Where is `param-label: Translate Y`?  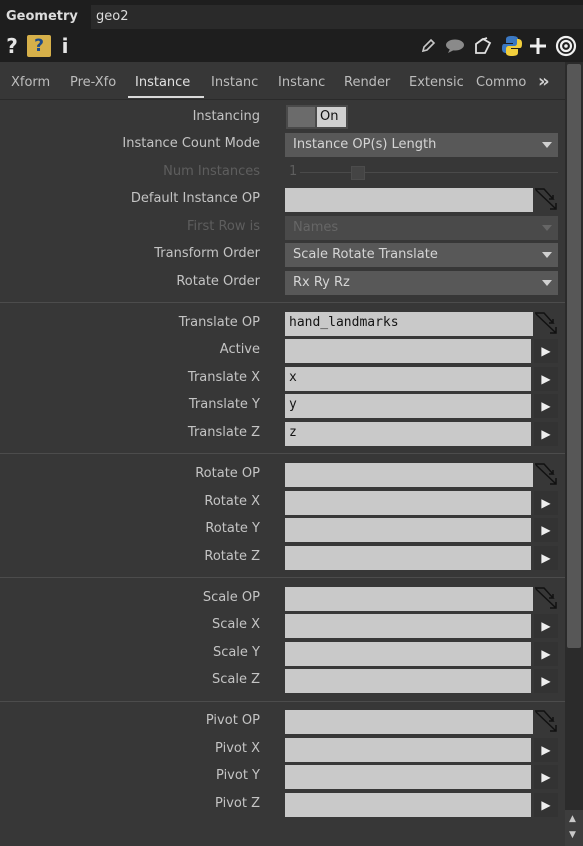
param-label: Translate Y is located at coordinates (224, 404).